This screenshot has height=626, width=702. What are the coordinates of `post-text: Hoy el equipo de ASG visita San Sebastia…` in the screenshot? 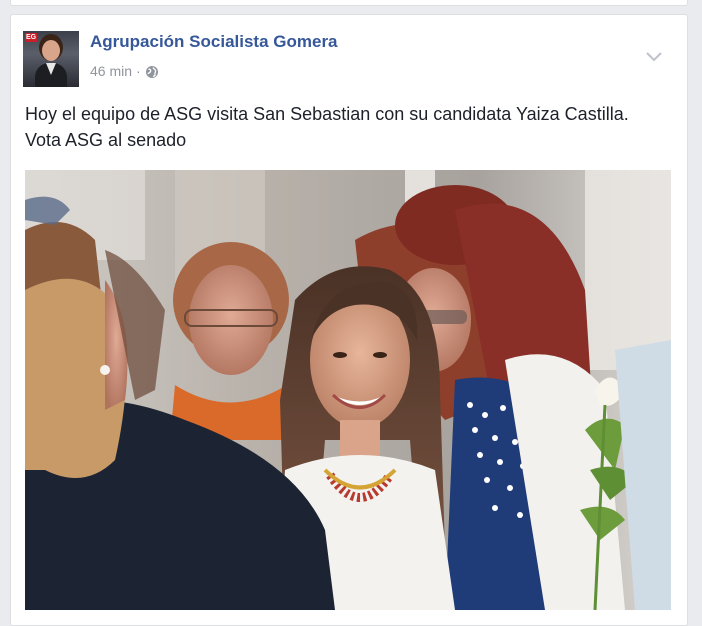 It's located at (327, 127).